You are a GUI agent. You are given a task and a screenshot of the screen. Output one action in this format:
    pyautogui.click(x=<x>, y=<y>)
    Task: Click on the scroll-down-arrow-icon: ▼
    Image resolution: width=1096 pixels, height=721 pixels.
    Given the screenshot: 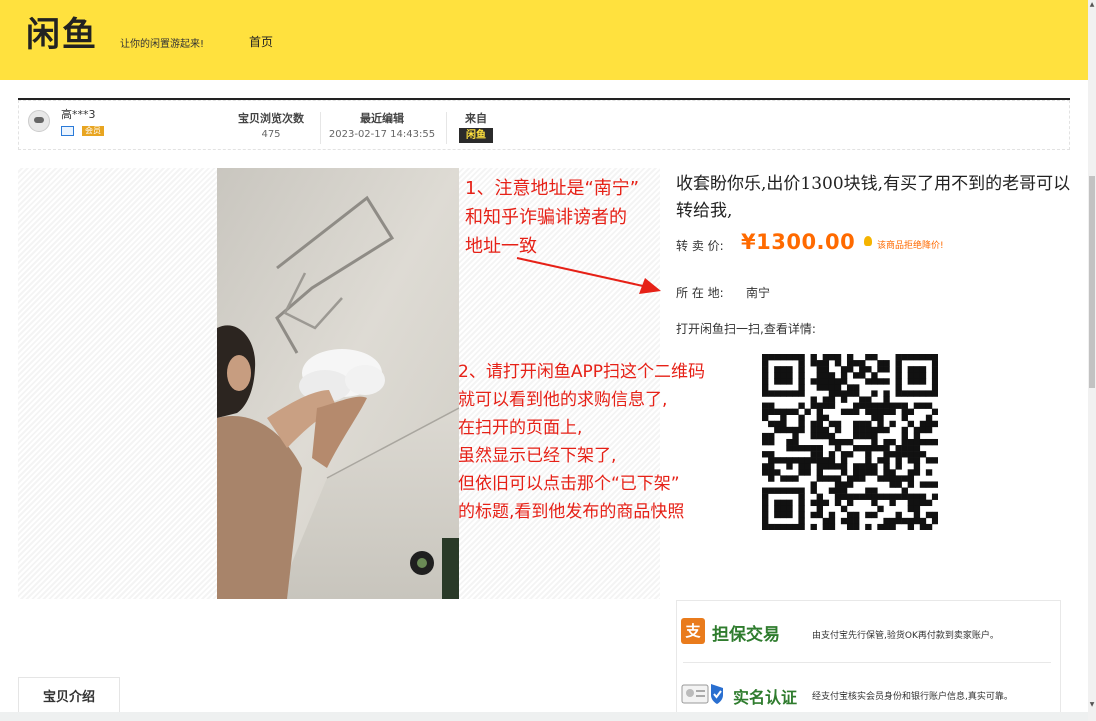 What is the action you would take?
    pyautogui.click(x=1092, y=704)
    